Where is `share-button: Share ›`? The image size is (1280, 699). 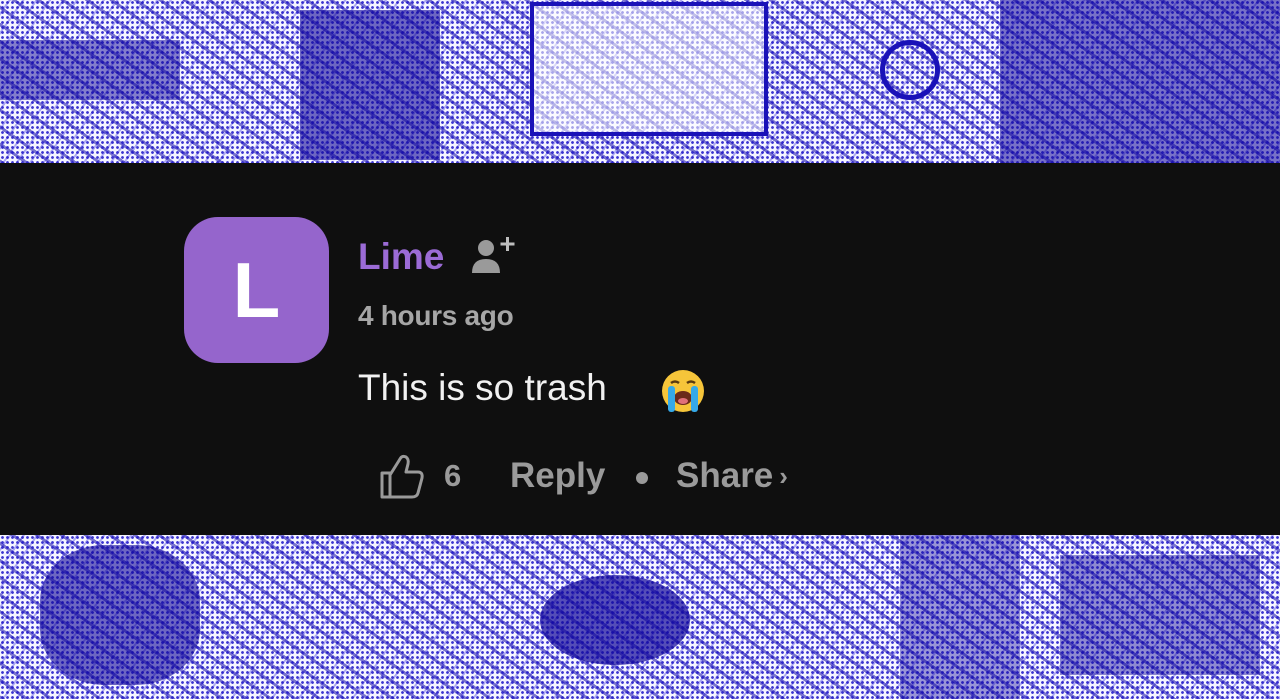 share-button: Share › is located at coordinates (732, 477).